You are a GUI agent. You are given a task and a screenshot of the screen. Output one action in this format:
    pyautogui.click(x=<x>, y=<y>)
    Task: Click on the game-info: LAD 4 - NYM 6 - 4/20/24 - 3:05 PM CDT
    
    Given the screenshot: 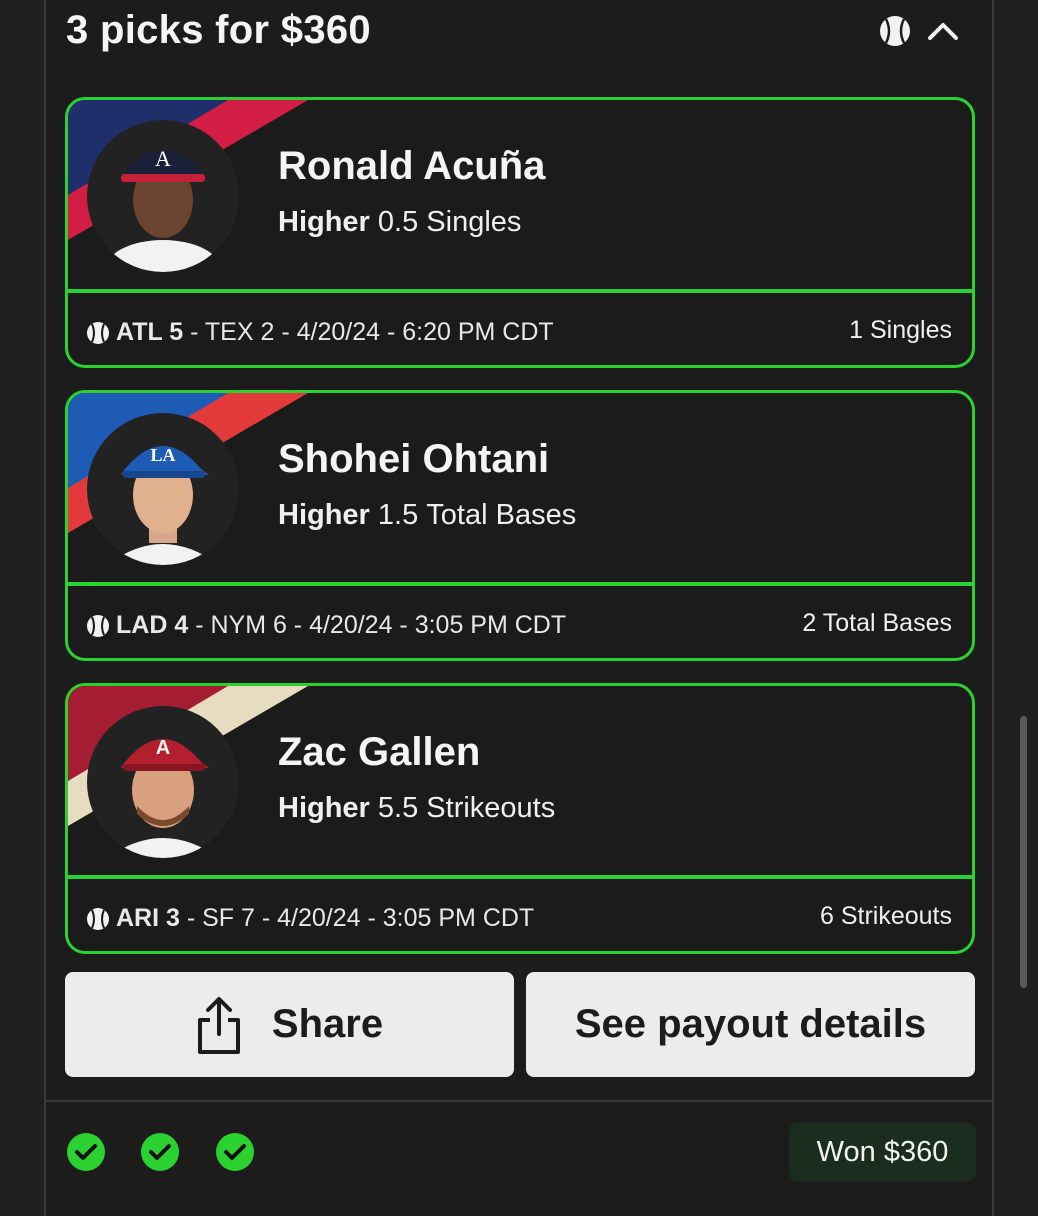 What is the action you would take?
    pyautogui.click(x=326, y=625)
    